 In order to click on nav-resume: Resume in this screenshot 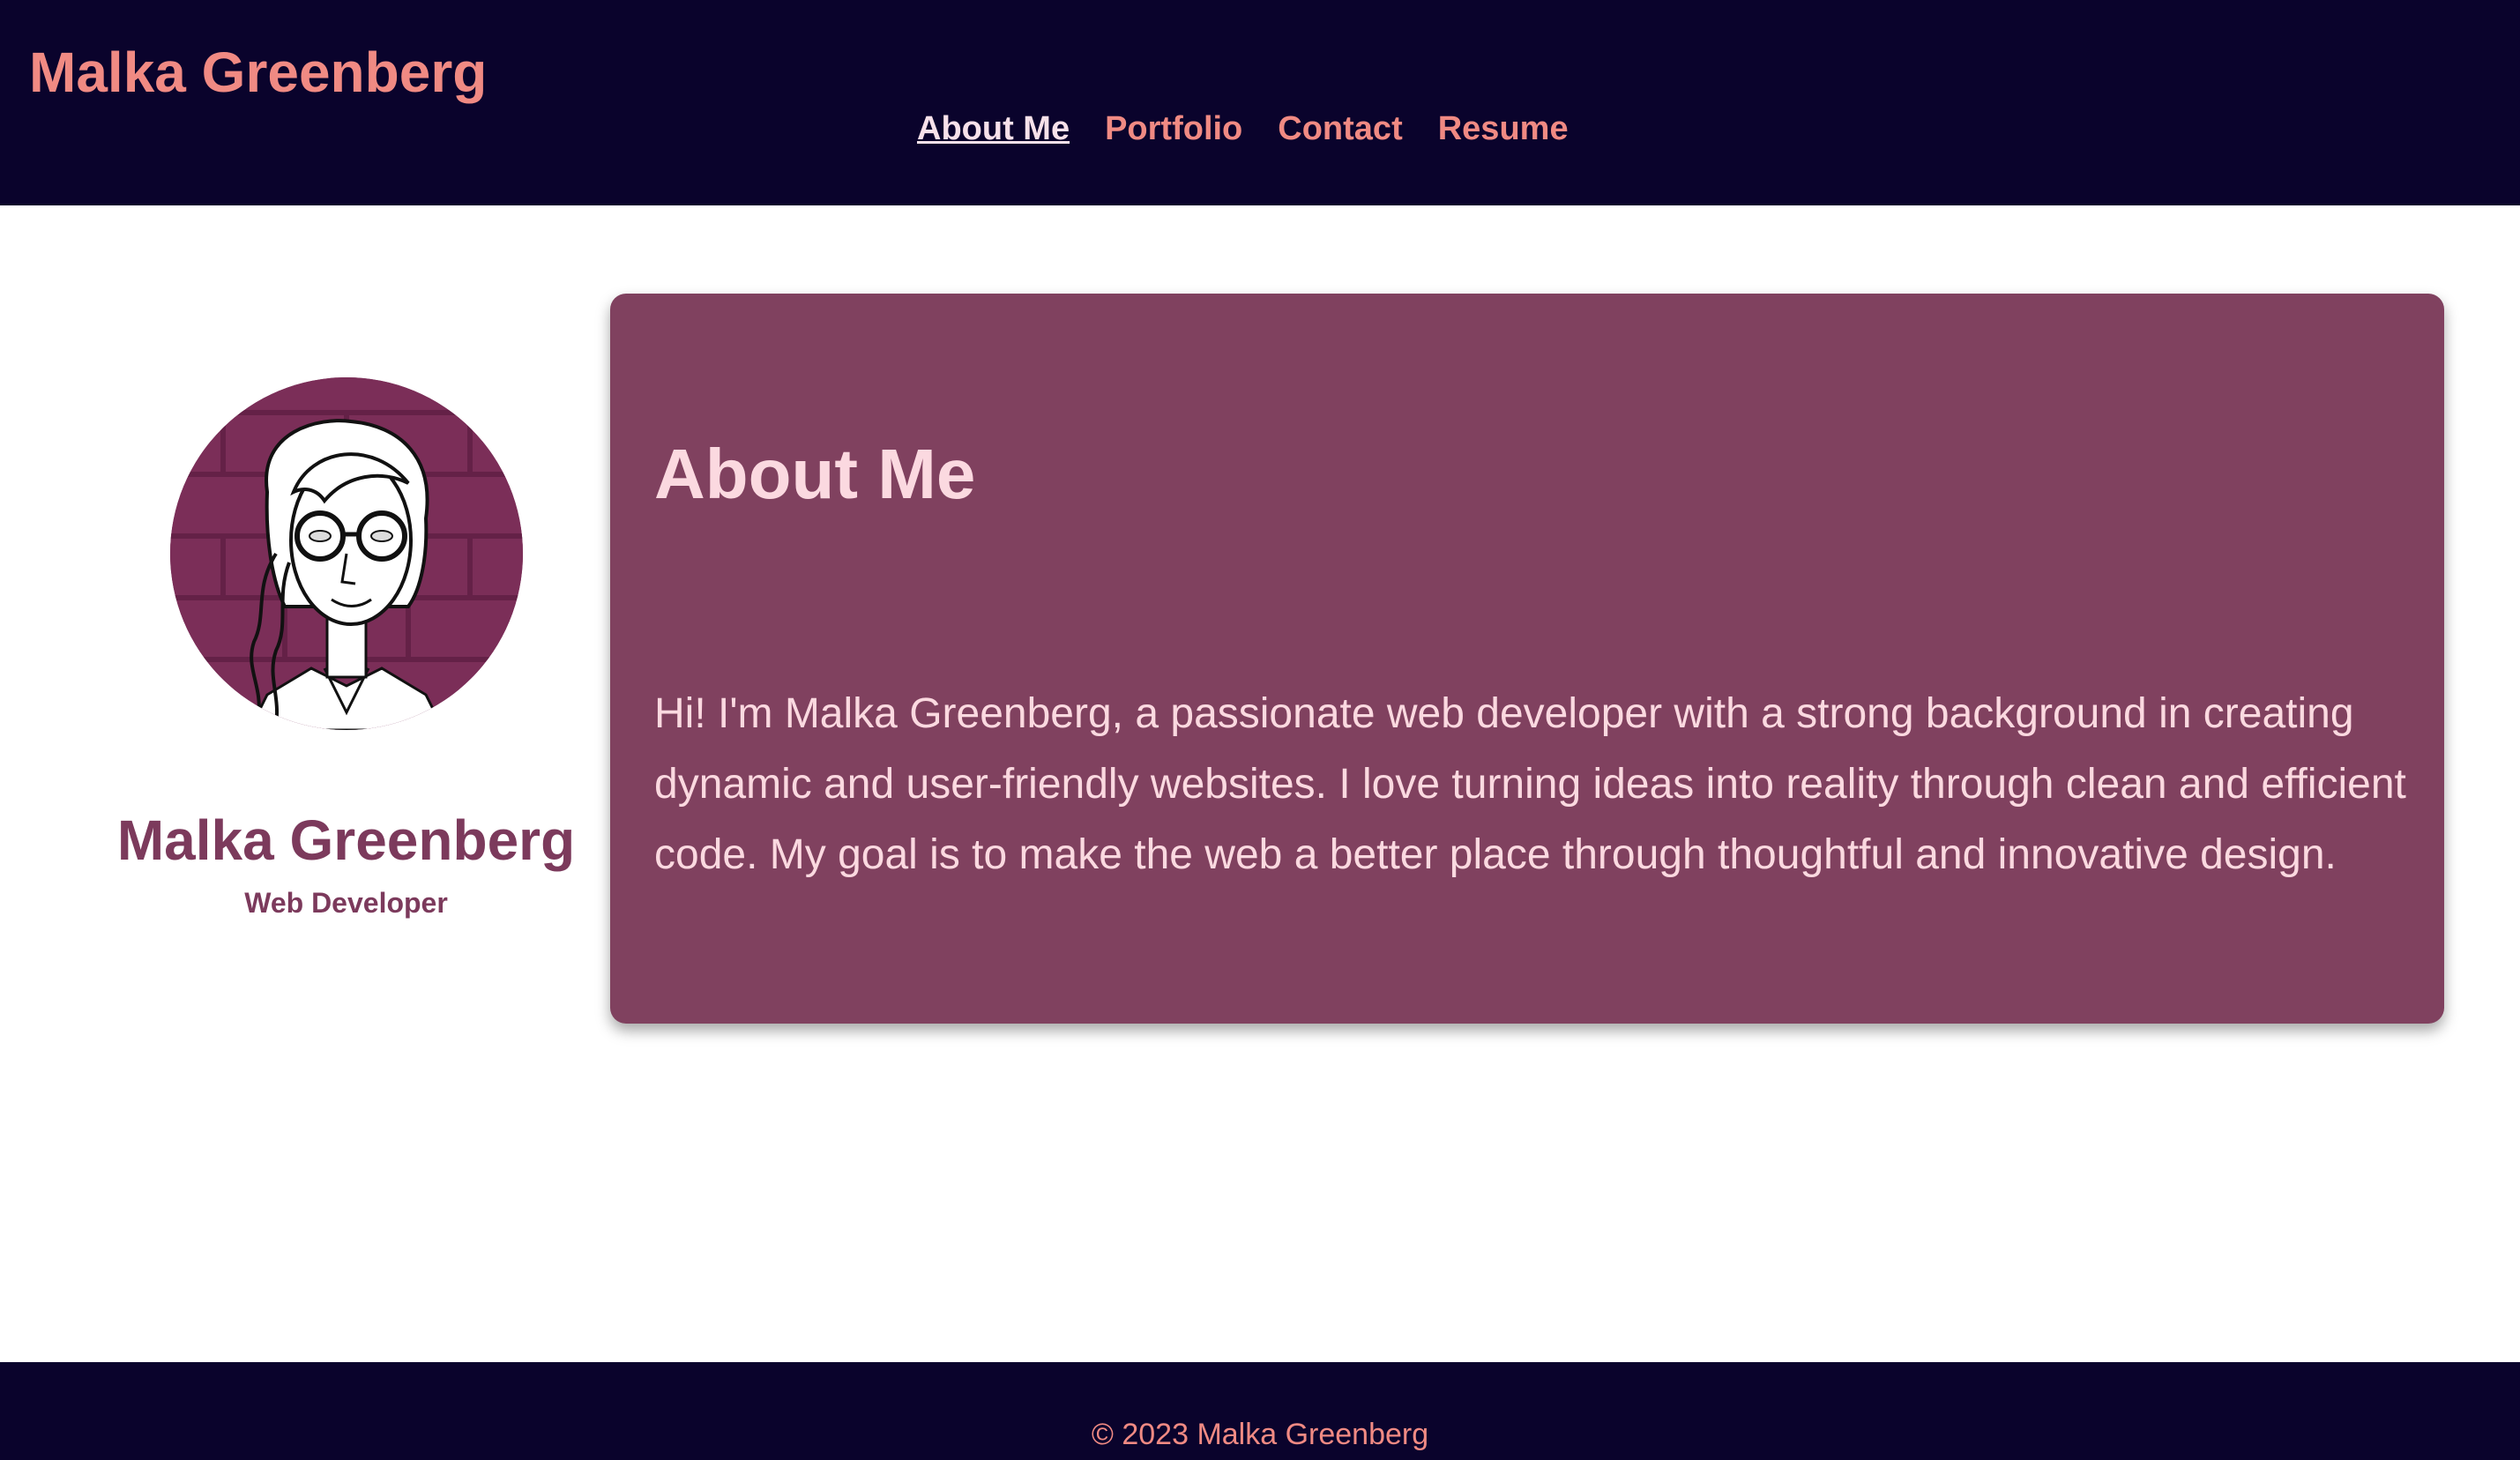, I will do `click(1503, 129)`.